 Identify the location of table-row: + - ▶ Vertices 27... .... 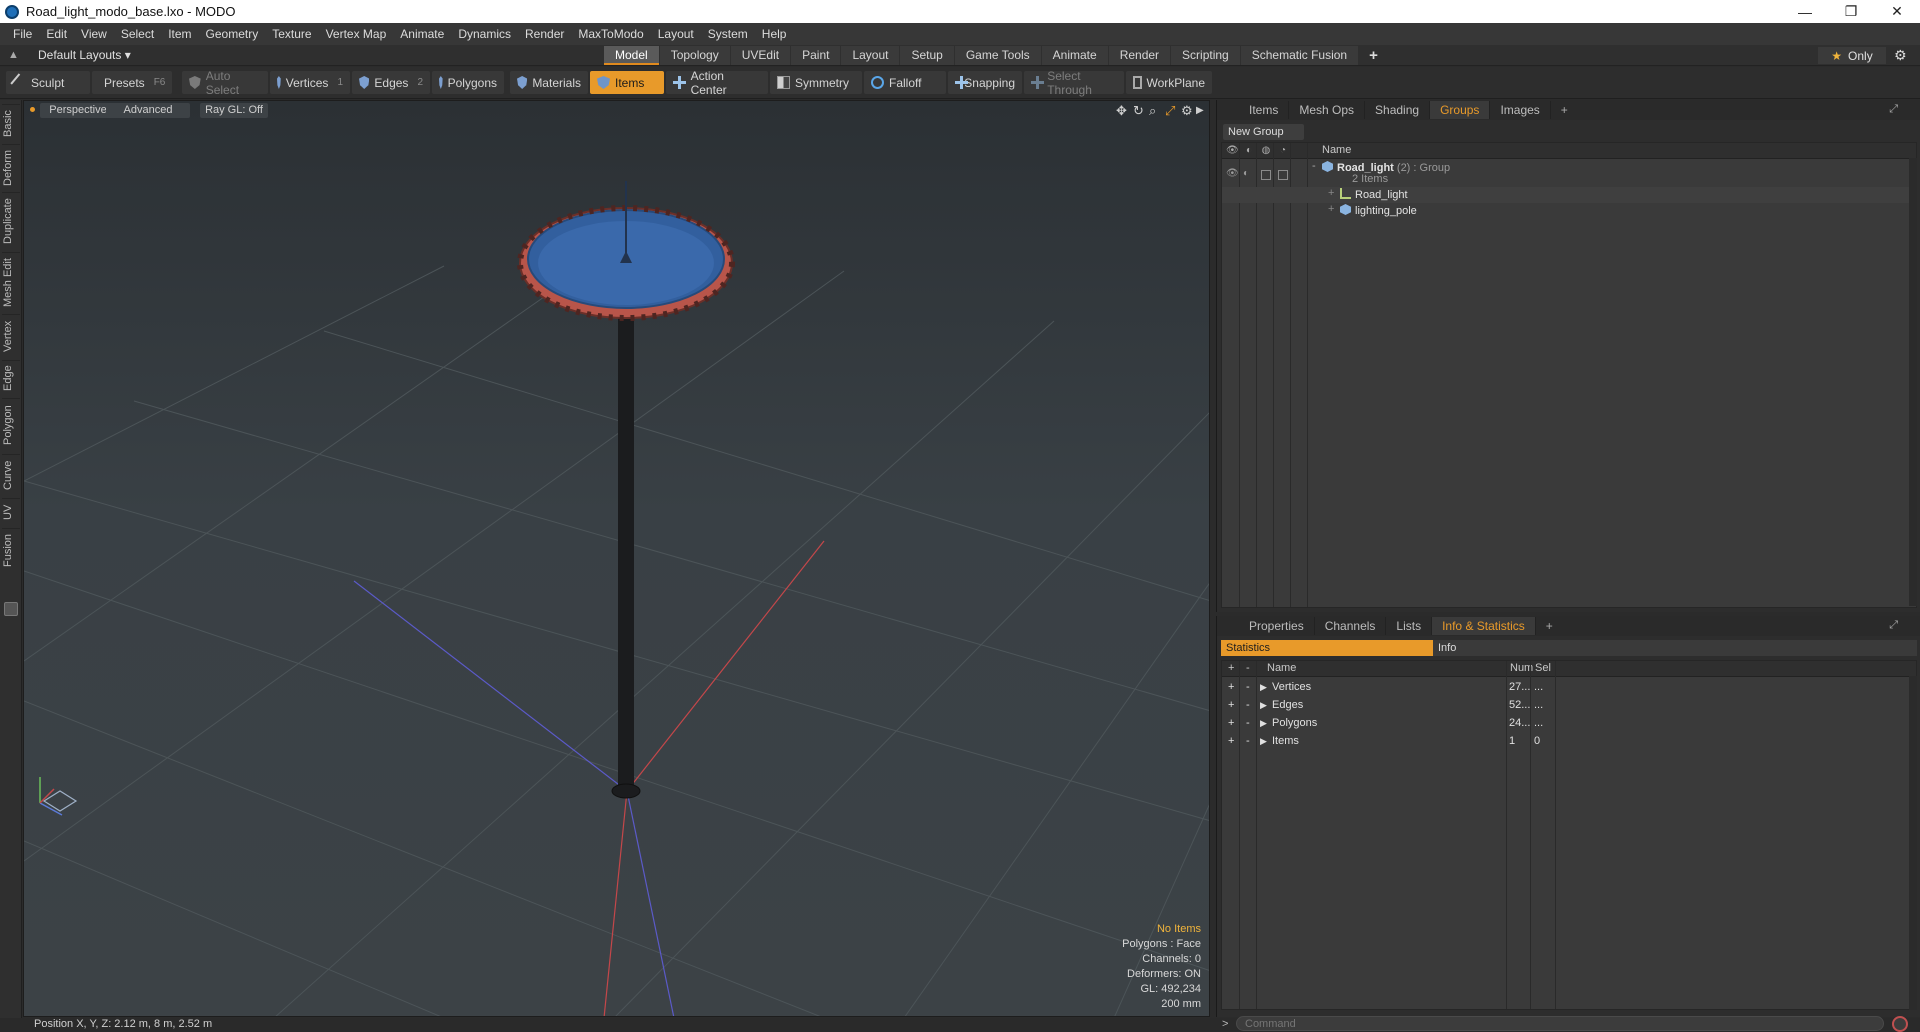
(1569, 688).